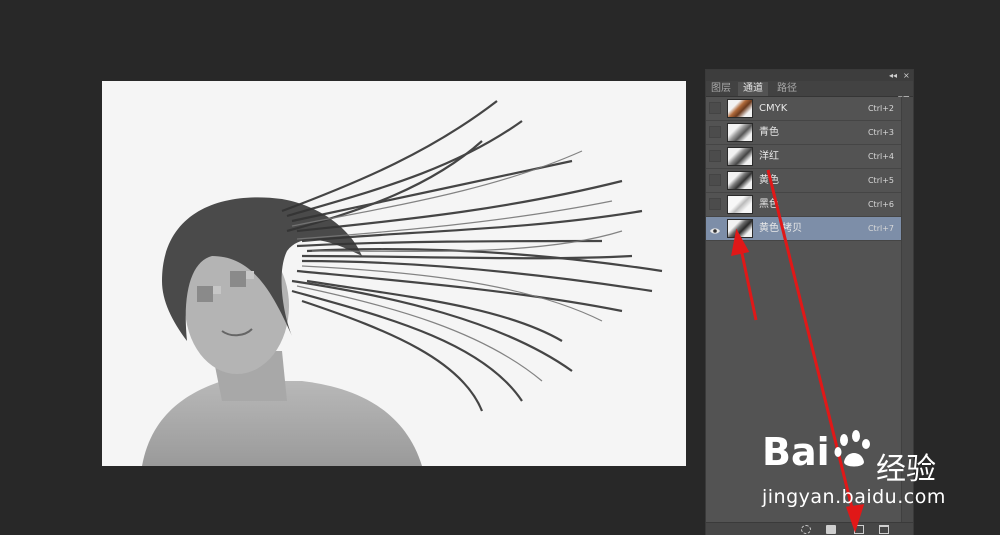 This screenshot has height=535, width=1000. I want to click on tab-paths: 路径, so click(787, 89).